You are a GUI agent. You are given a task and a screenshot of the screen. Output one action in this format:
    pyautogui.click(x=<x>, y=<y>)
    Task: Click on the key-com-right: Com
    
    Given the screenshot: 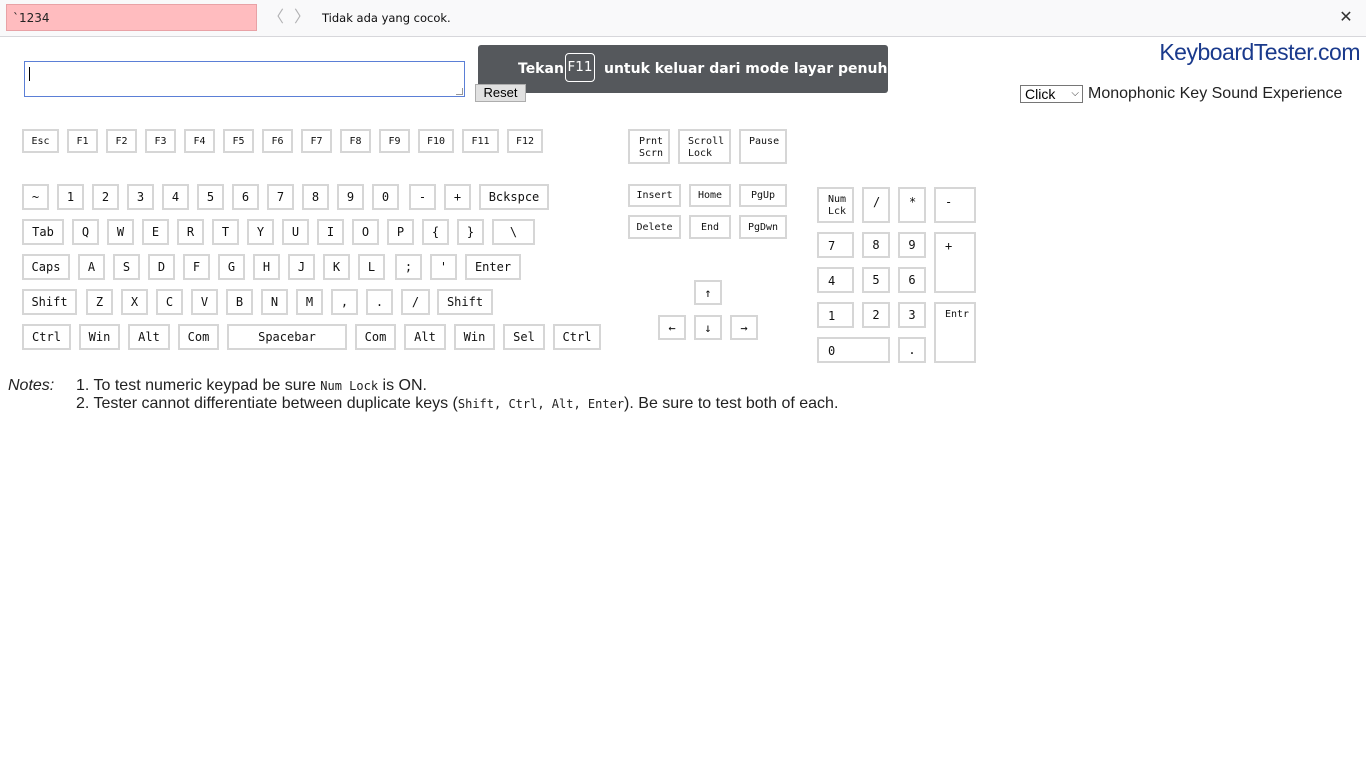 What is the action you would take?
    pyautogui.click(x=375, y=337)
    